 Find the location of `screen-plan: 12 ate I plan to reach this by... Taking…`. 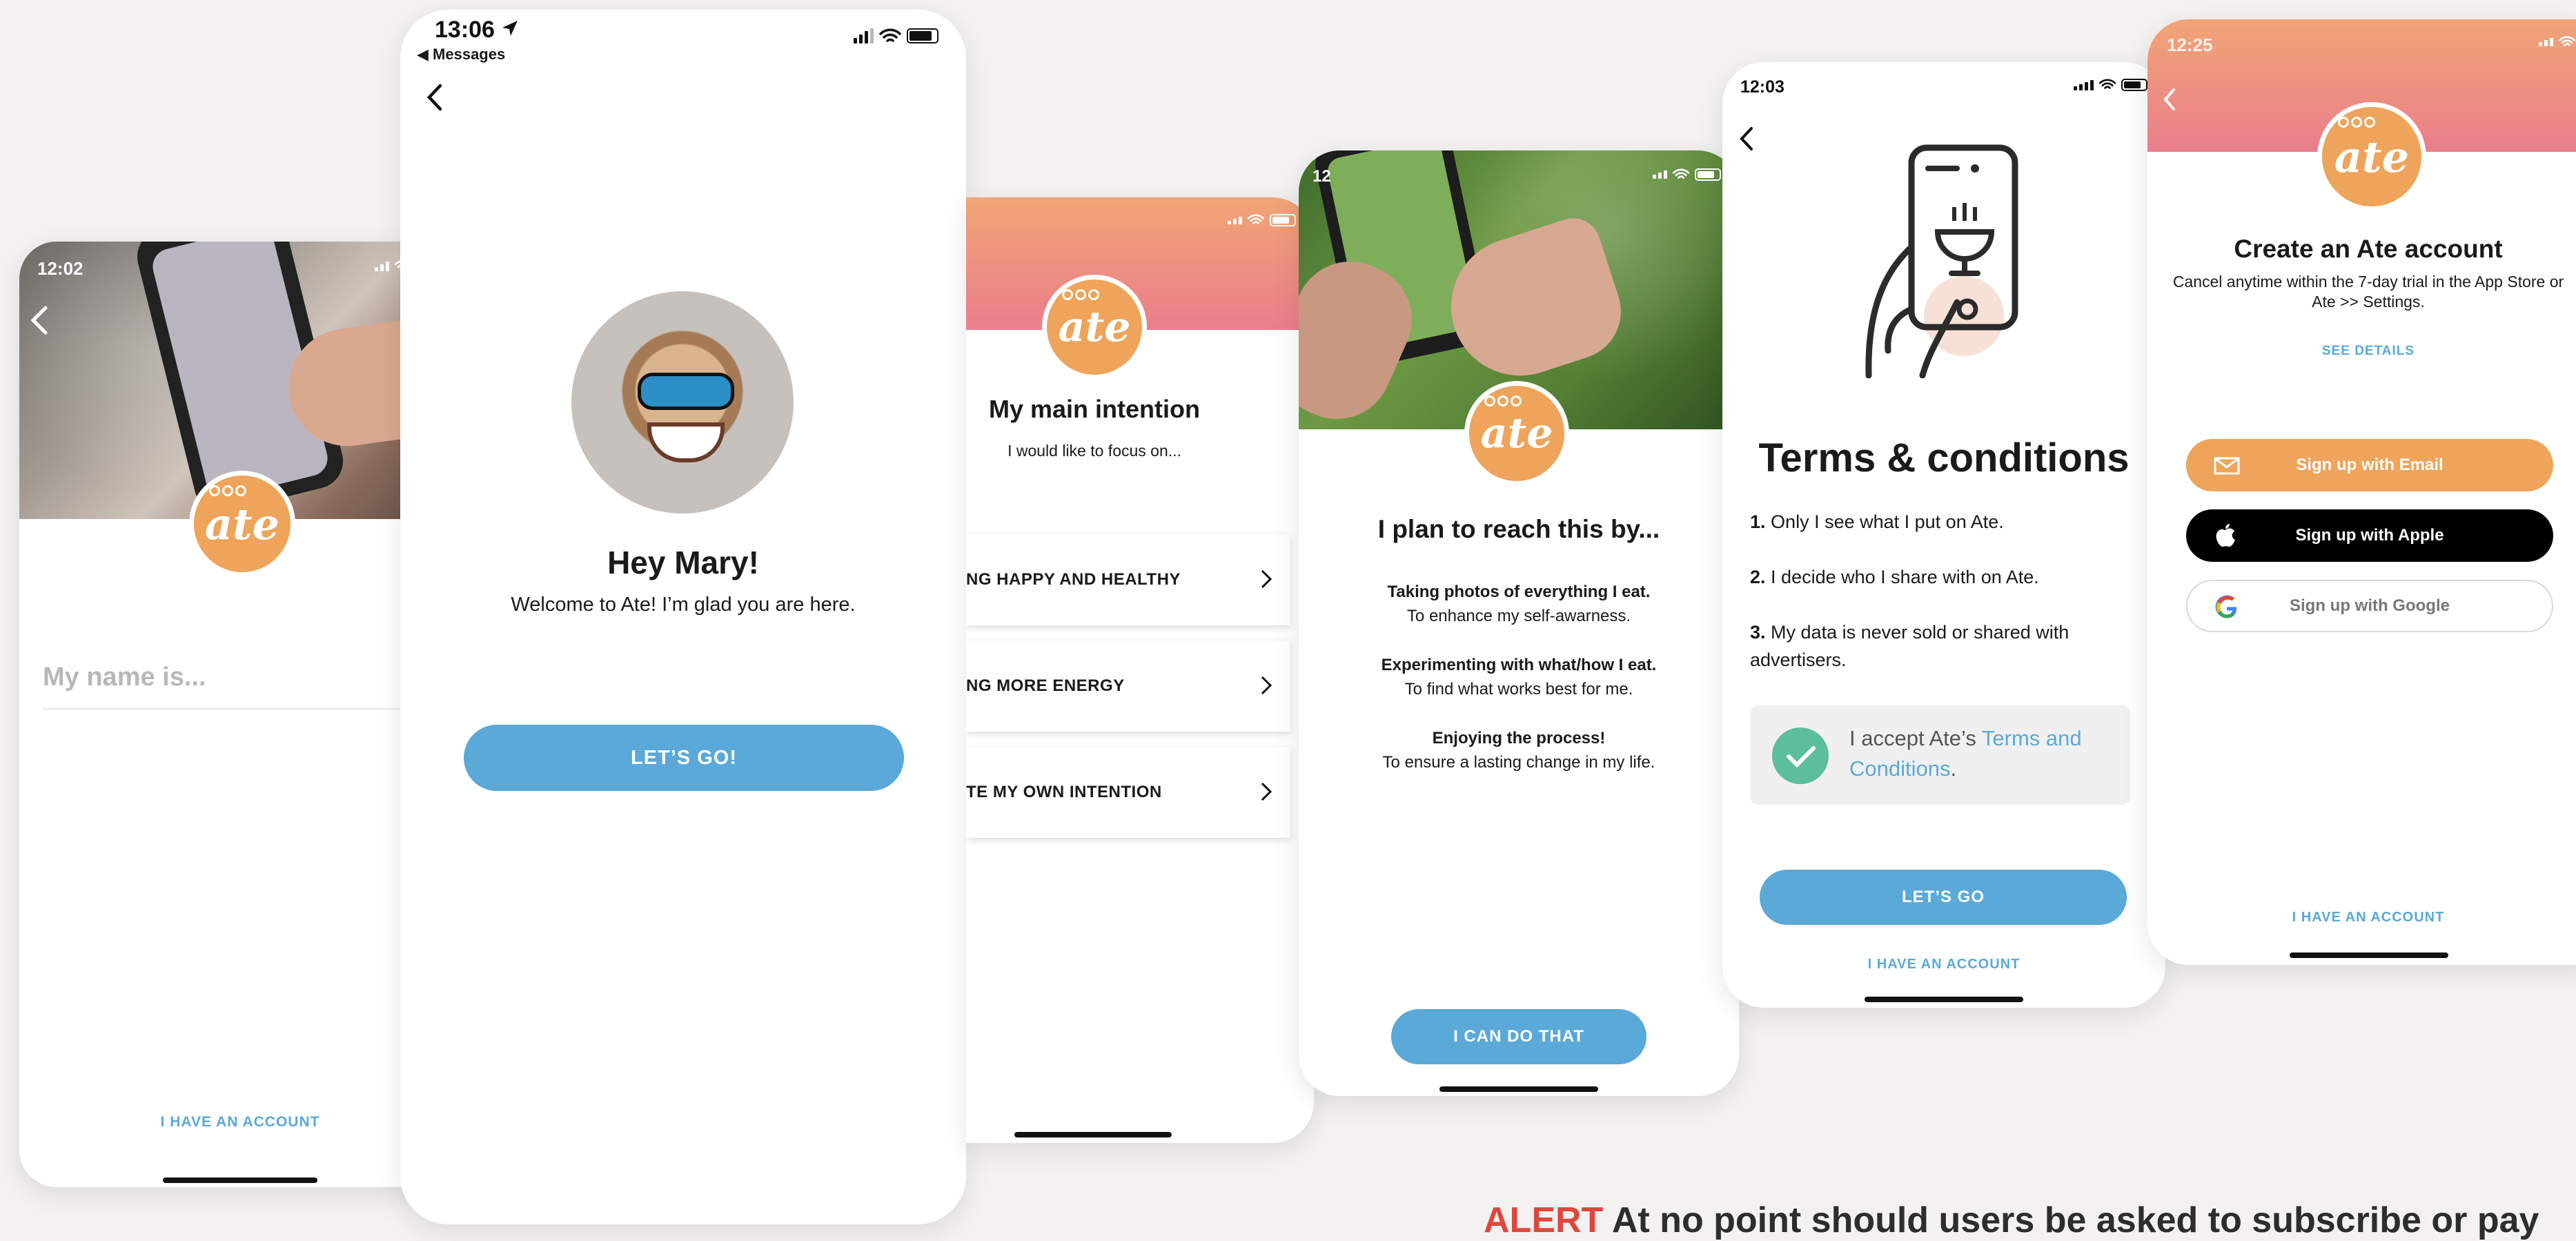

screen-plan: 12 ate I plan to reach this by... Taking… is located at coordinates (1519, 623).